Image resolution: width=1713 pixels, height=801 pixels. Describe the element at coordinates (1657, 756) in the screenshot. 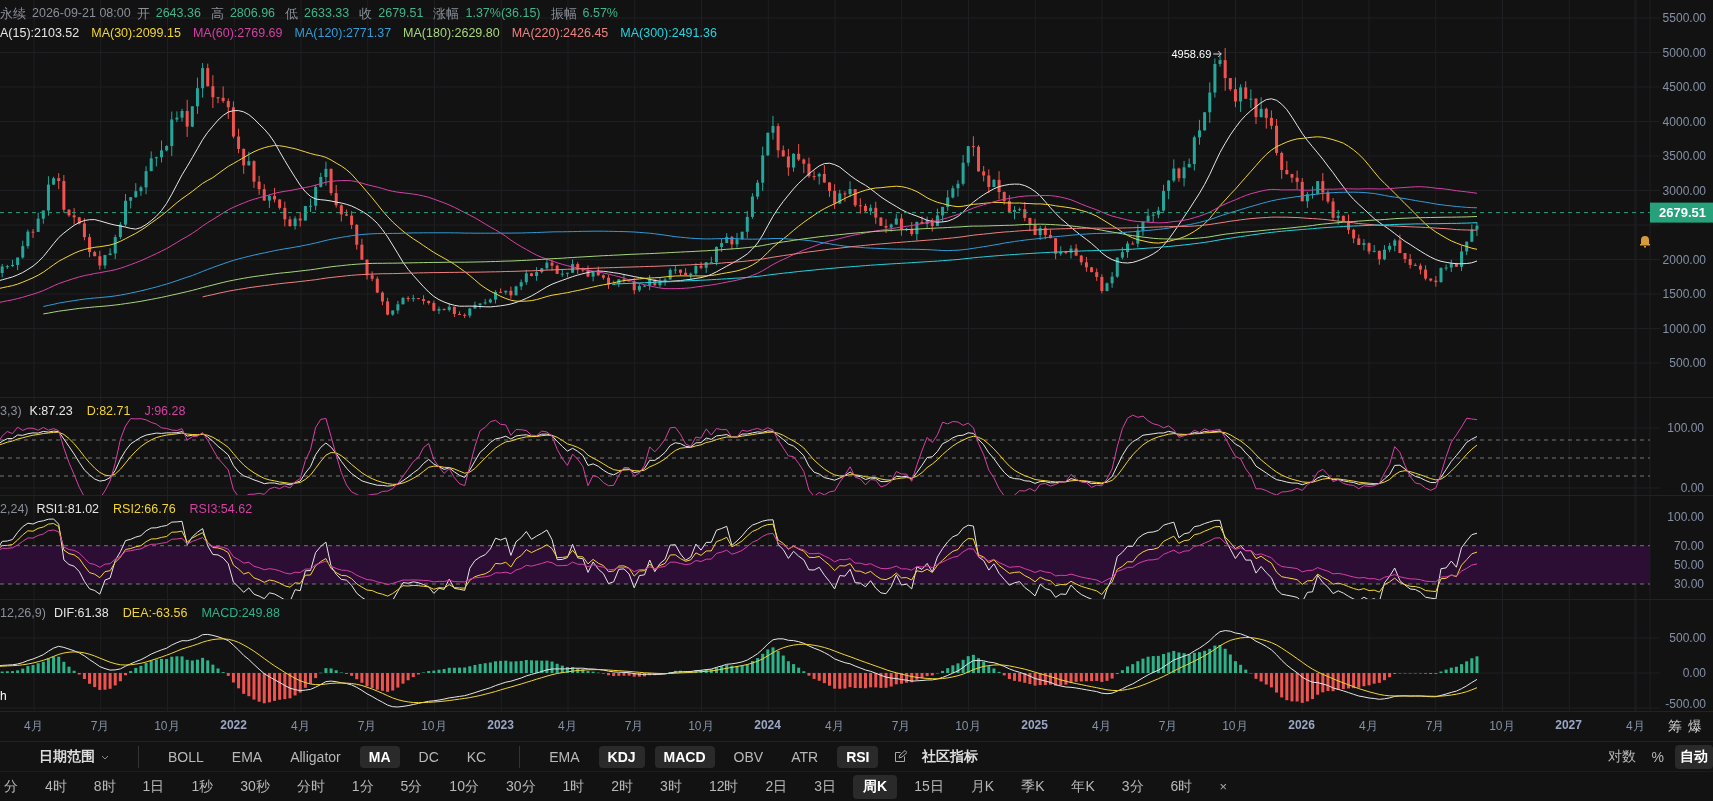

I see `scale-toggle: %` at that location.